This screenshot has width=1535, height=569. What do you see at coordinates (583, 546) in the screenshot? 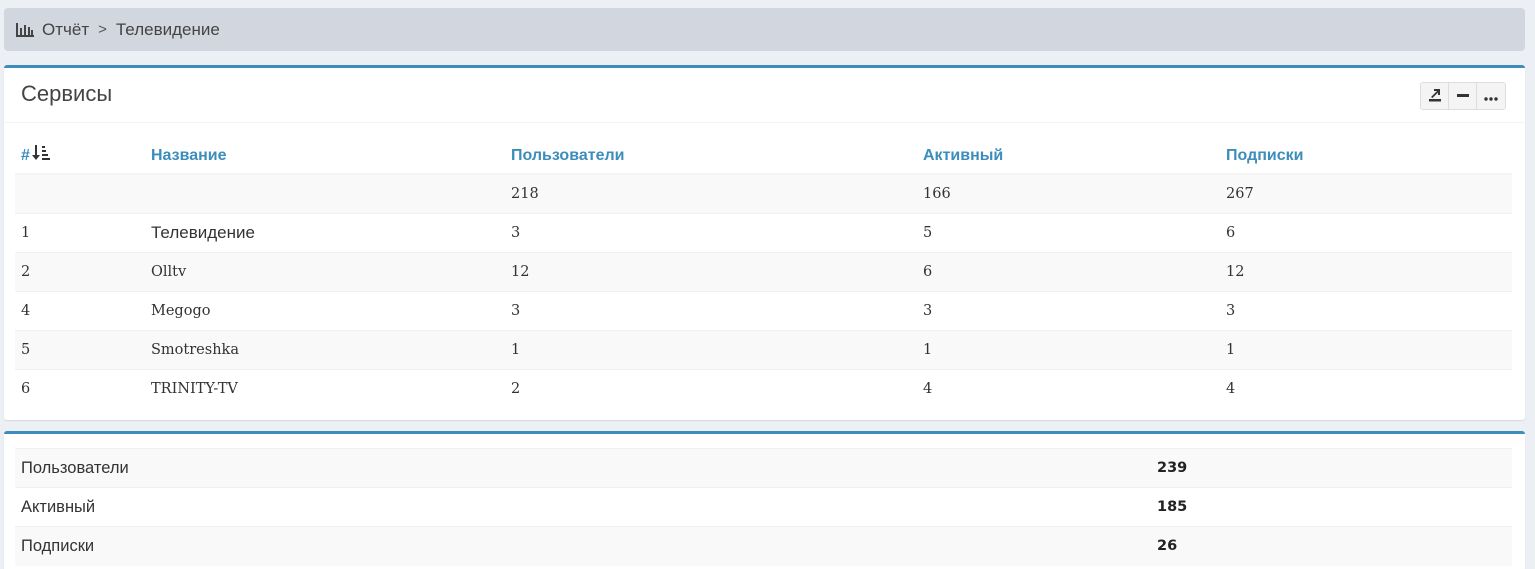
I see `summary-label: Подписки` at bounding box center [583, 546].